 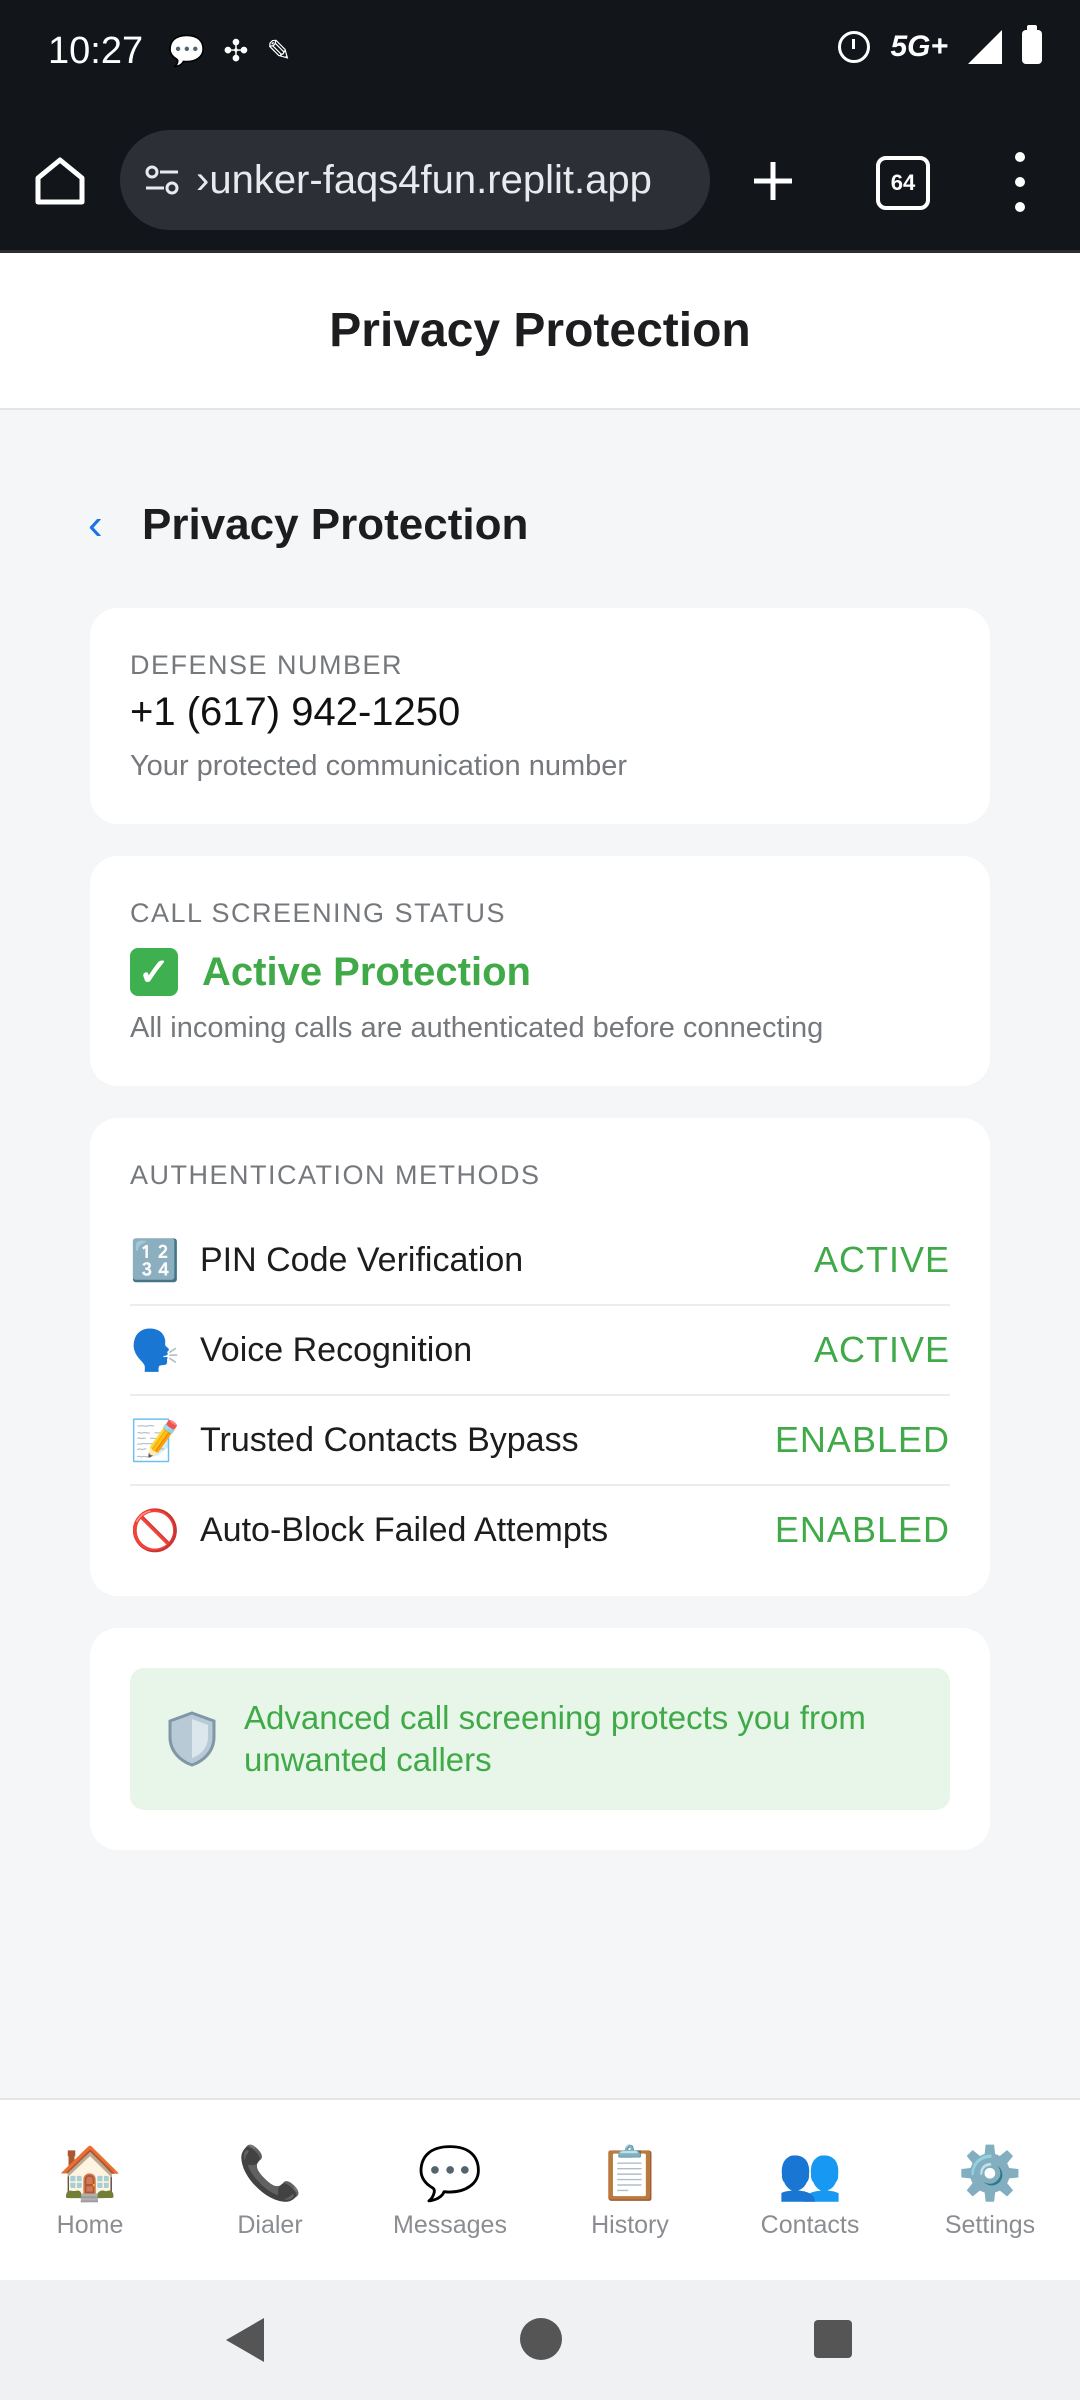 What do you see at coordinates (96, 51) in the screenshot?
I see `status-time: 10:27` at bounding box center [96, 51].